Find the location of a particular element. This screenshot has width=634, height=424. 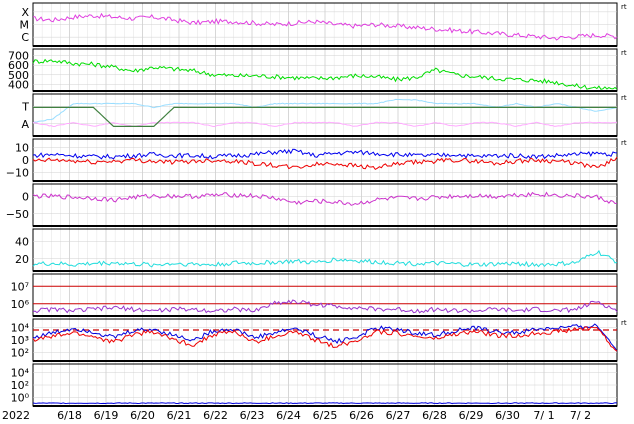

panel-proton-high: 10⁴10²10⁰ is located at coordinates (314, 385).